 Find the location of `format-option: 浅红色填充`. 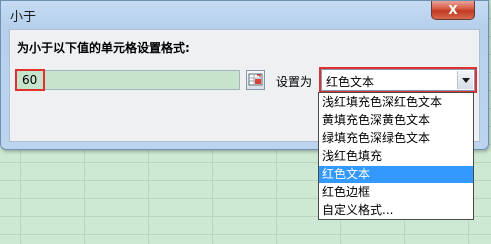

format-option: 浅红色填充 is located at coordinates (396, 156).